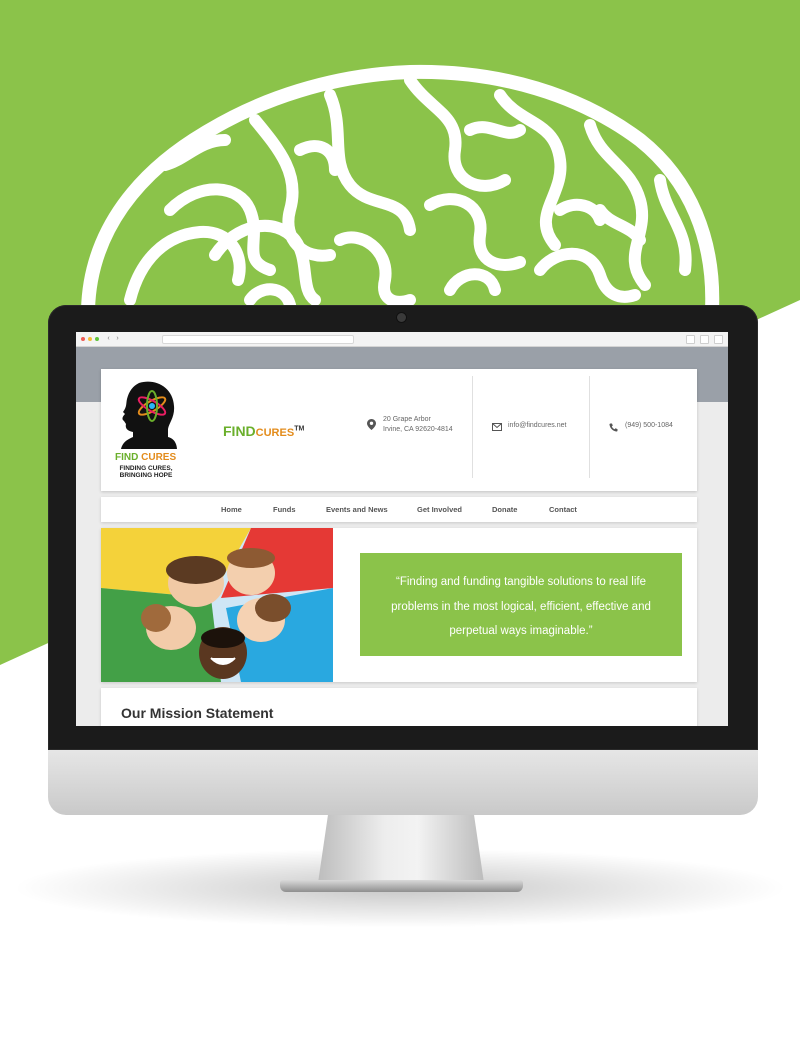 Image resolution: width=800 pixels, height=1050 pixels. Describe the element at coordinates (613, 427) in the screenshot. I see `phone-icon` at that location.